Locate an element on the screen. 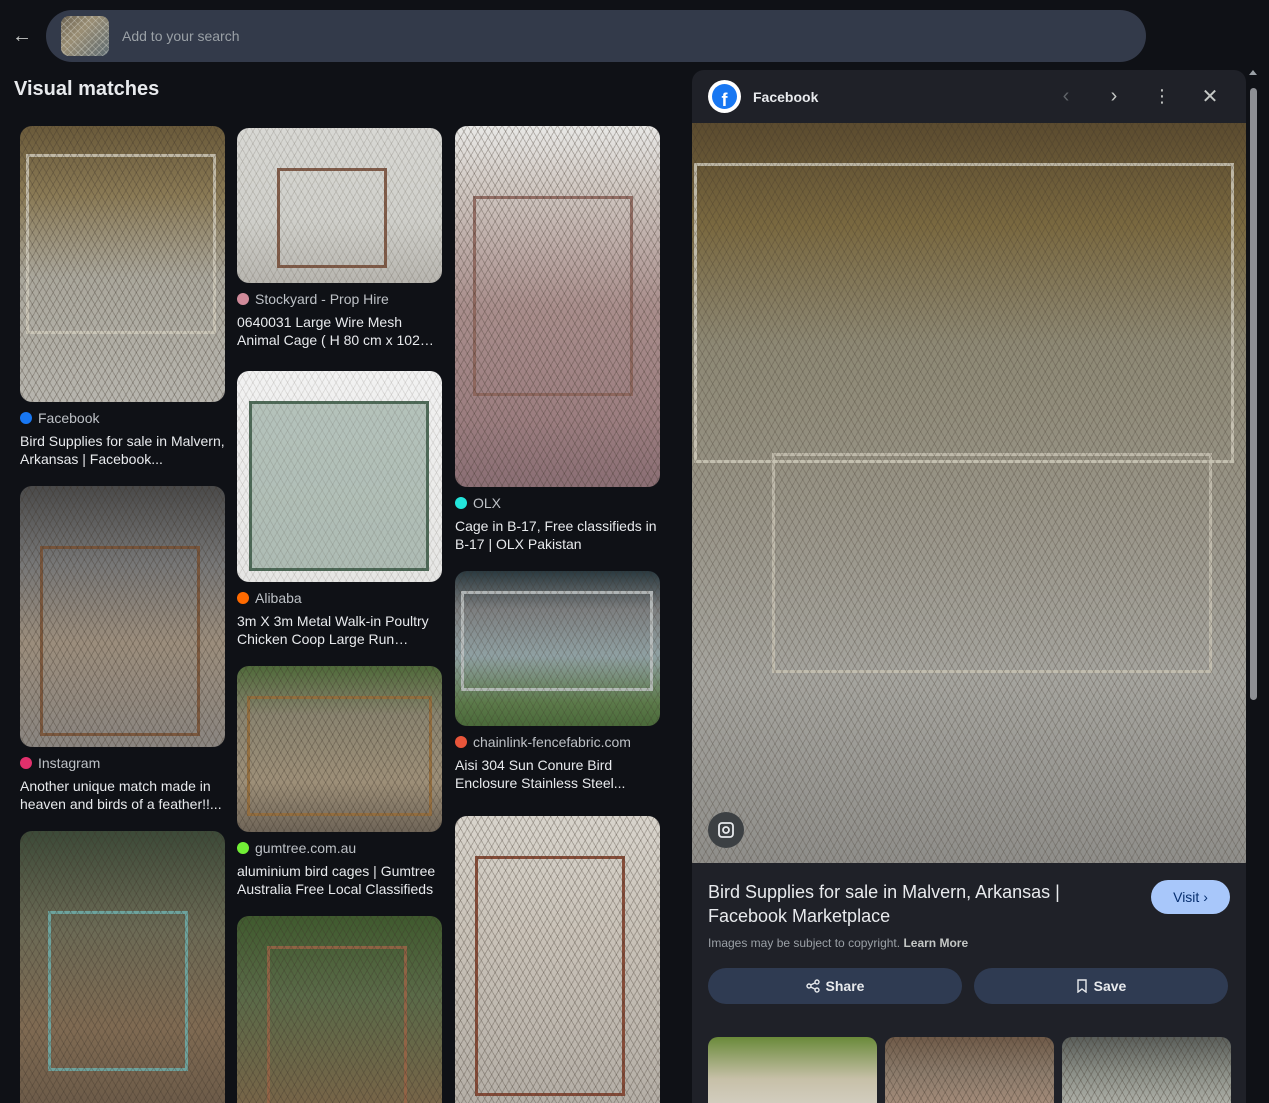 The height and width of the screenshot is (1103, 1269). visit-button: Visit › is located at coordinates (1190, 897).